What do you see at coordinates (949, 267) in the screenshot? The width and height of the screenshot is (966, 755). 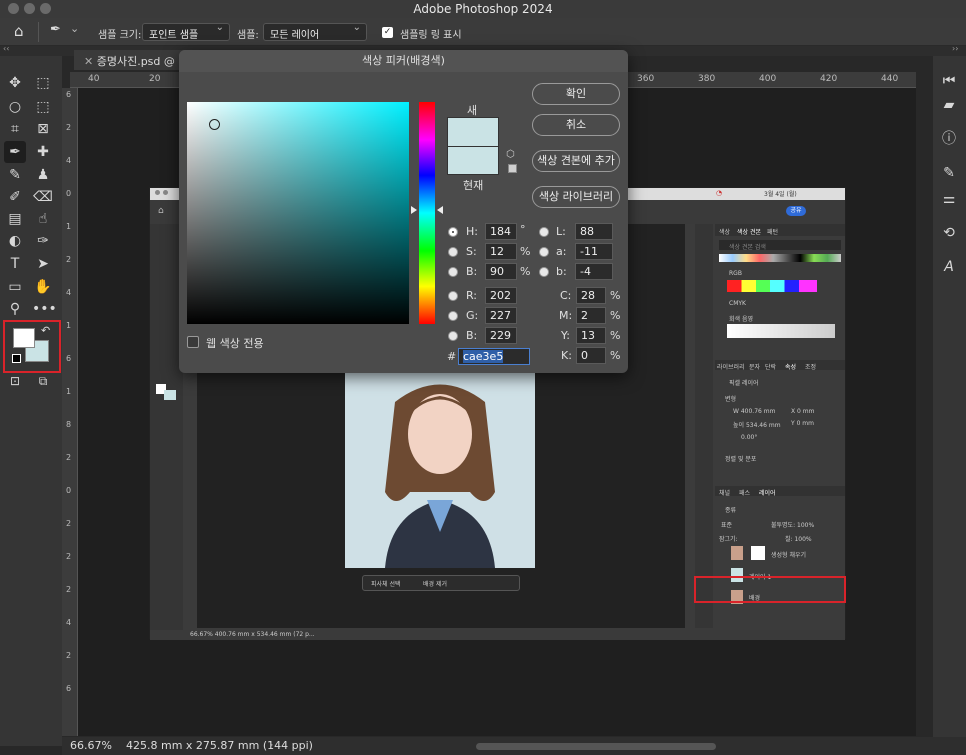 I see `glyphs-icon: A` at bounding box center [949, 267].